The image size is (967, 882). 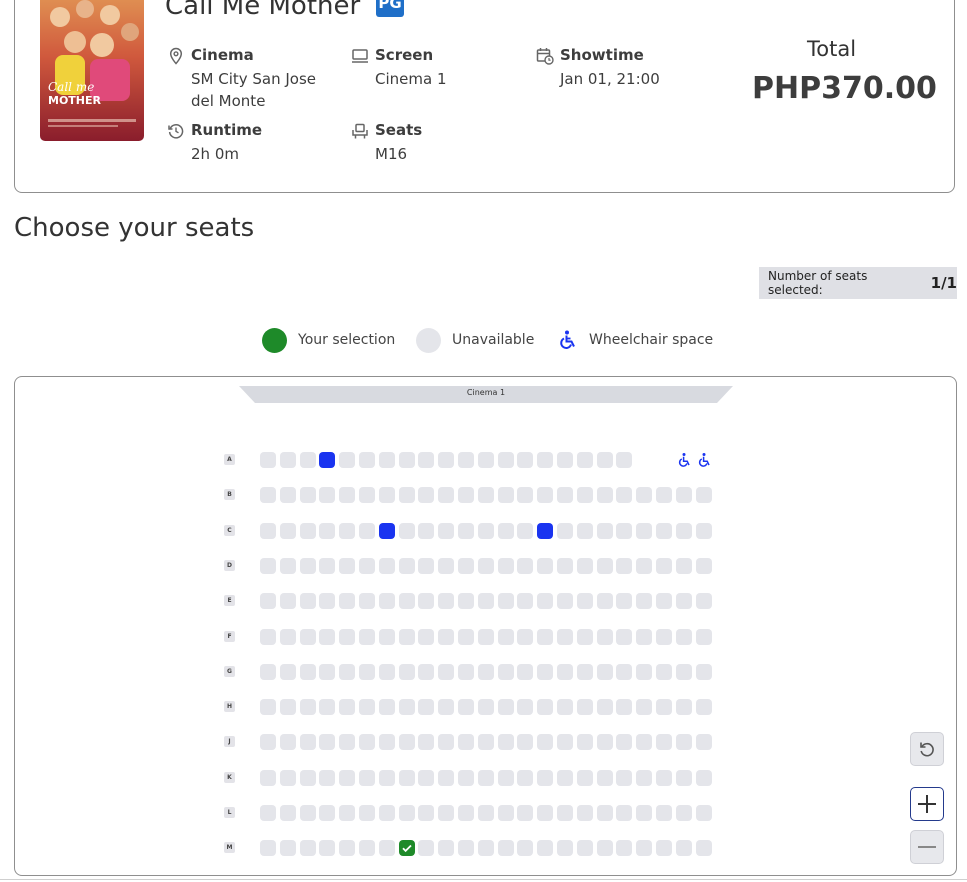 What do you see at coordinates (584, 565) in the screenshot?
I see `seat-d17` at bounding box center [584, 565].